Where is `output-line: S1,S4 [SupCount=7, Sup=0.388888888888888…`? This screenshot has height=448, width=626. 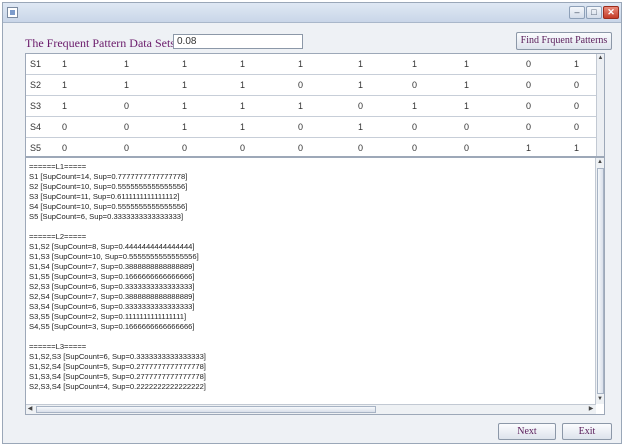
output-line: S1,S4 [SupCount=7, Sup=0.388888888888888… is located at coordinates (112, 266).